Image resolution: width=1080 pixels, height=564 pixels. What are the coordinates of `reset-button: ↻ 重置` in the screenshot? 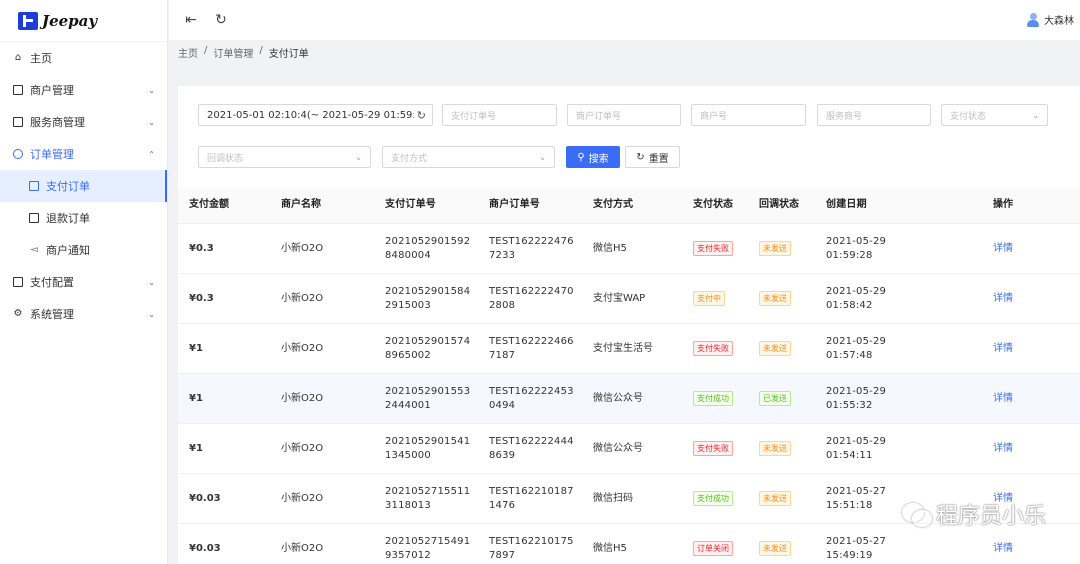 It's located at (652, 157).